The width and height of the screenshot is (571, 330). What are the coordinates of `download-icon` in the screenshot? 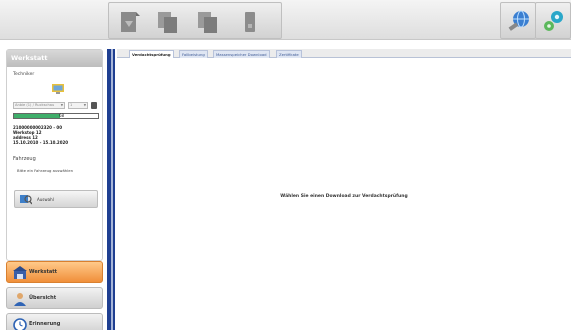 It's located at (130, 22).